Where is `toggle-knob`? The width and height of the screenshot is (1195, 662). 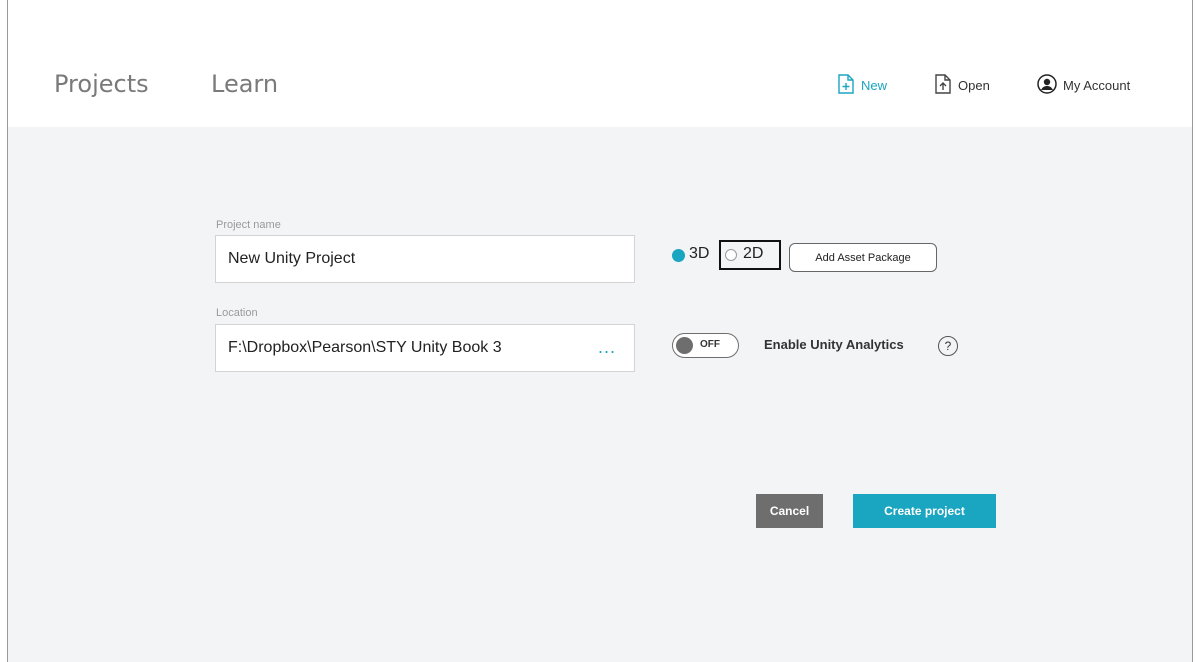
toggle-knob is located at coordinates (684, 345).